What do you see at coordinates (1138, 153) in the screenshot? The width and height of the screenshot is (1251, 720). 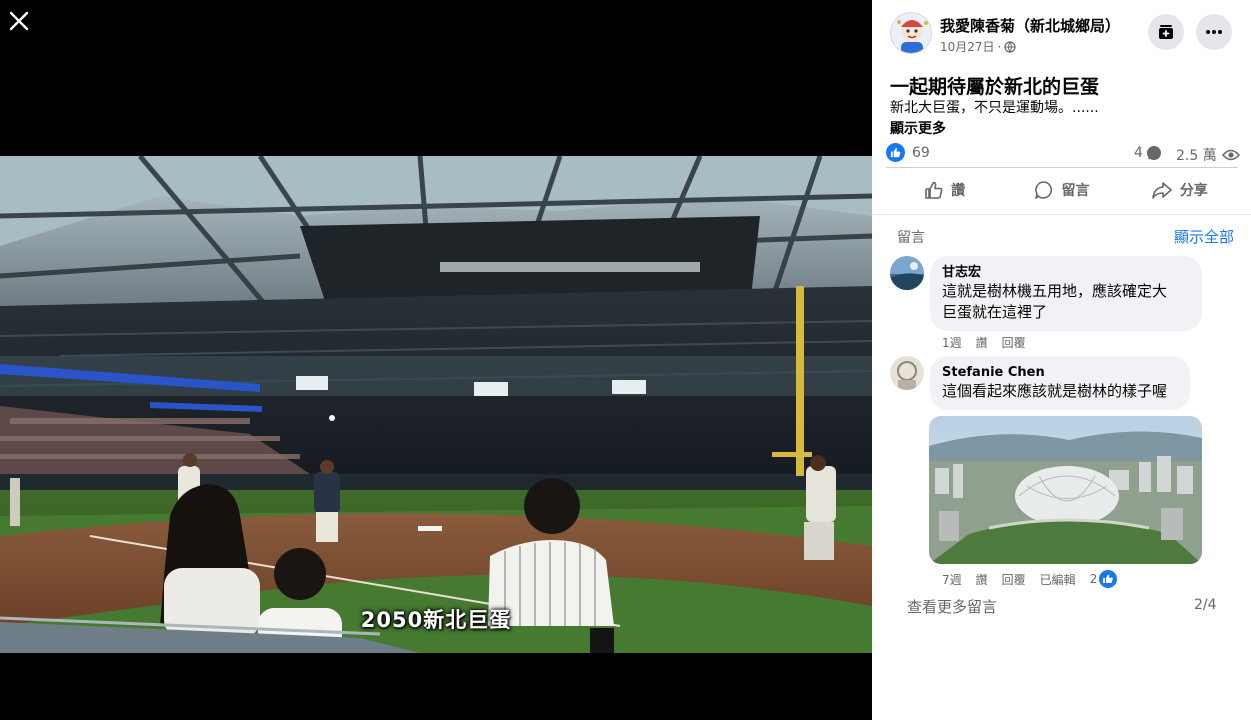 I see `comment-count-value: 4` at bounding box center [1138, 153].